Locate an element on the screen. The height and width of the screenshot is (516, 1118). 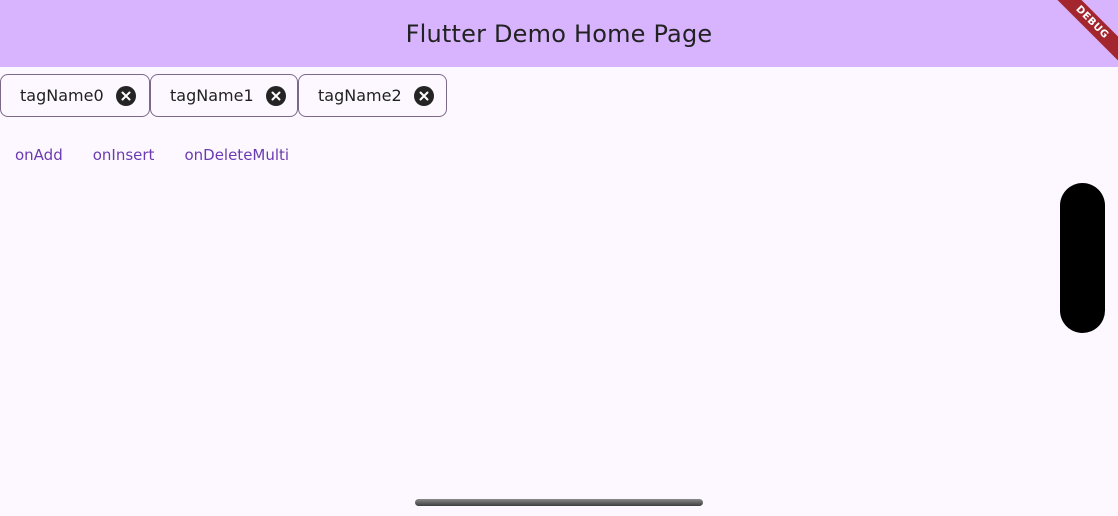
scrollbar-thumb is located at coordinates (1082, 258).